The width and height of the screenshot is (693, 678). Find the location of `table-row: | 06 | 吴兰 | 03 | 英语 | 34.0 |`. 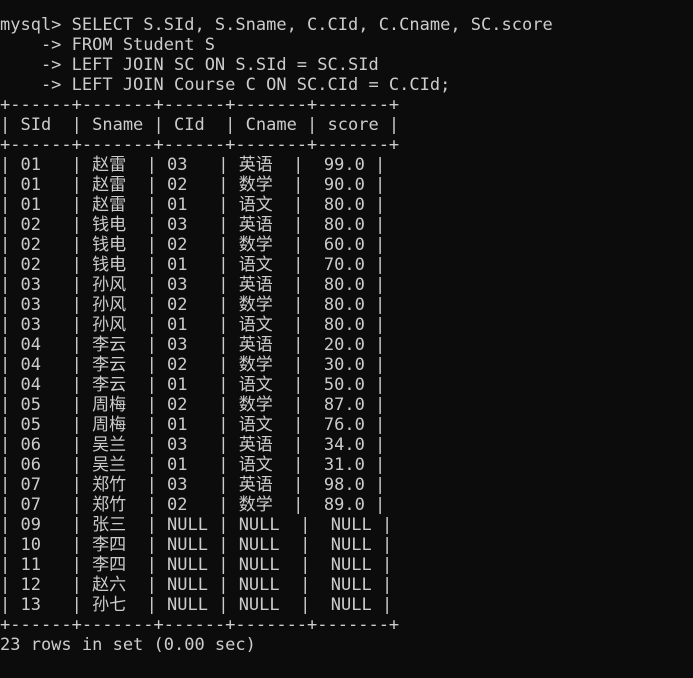

table-row: | 06 | 吴兰 | 03 | 英语 | 34.0 | is located at coordinates (193, 445).